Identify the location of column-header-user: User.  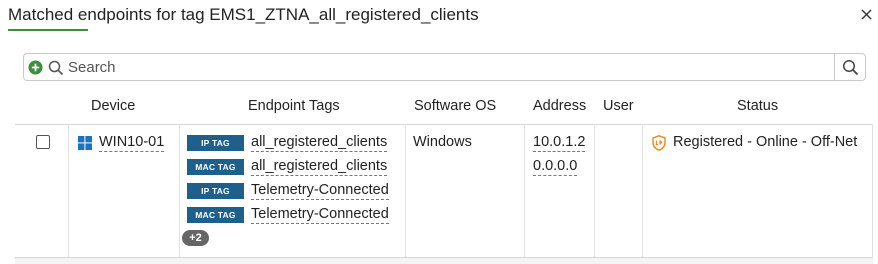
(618, 106).